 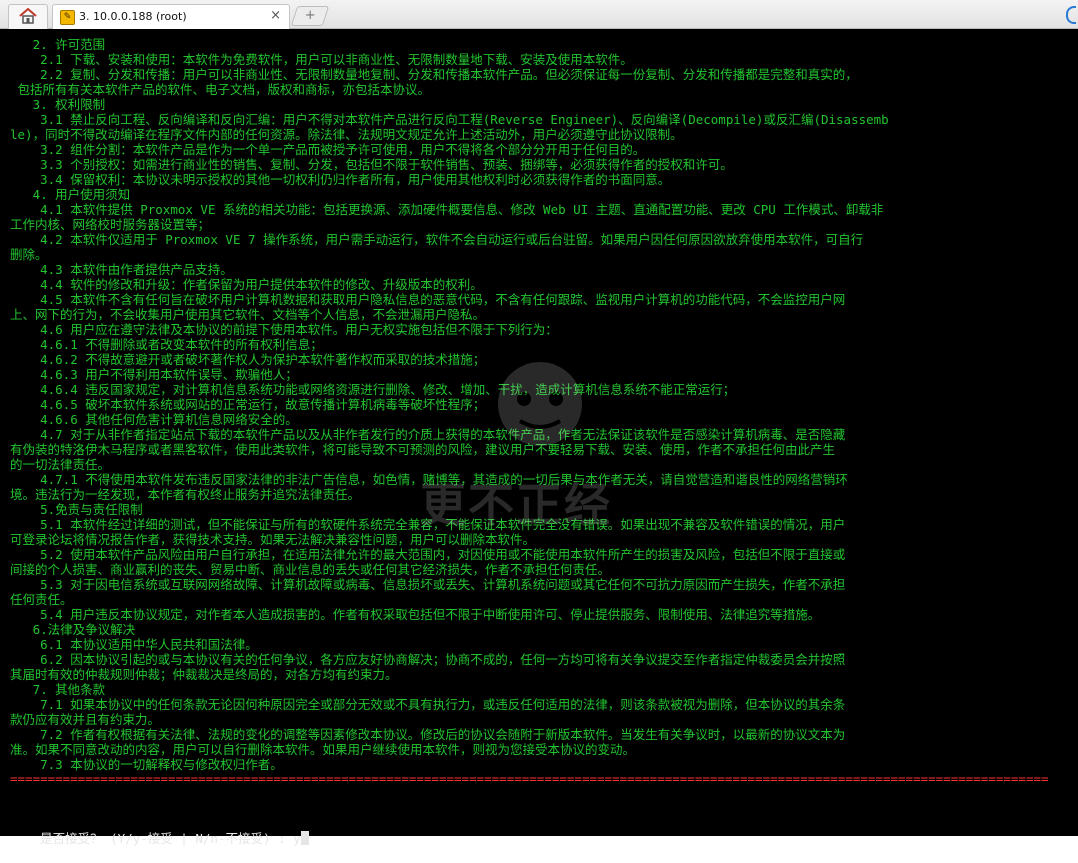 What do you see at coordinates (248, 404) in the screenshot?
I see `terminal-line: 4.6.5 破坏本软件系统或网站的正常运行，故意传播计算机病毒等破坏性程序；` at bounding box center [248, 404].